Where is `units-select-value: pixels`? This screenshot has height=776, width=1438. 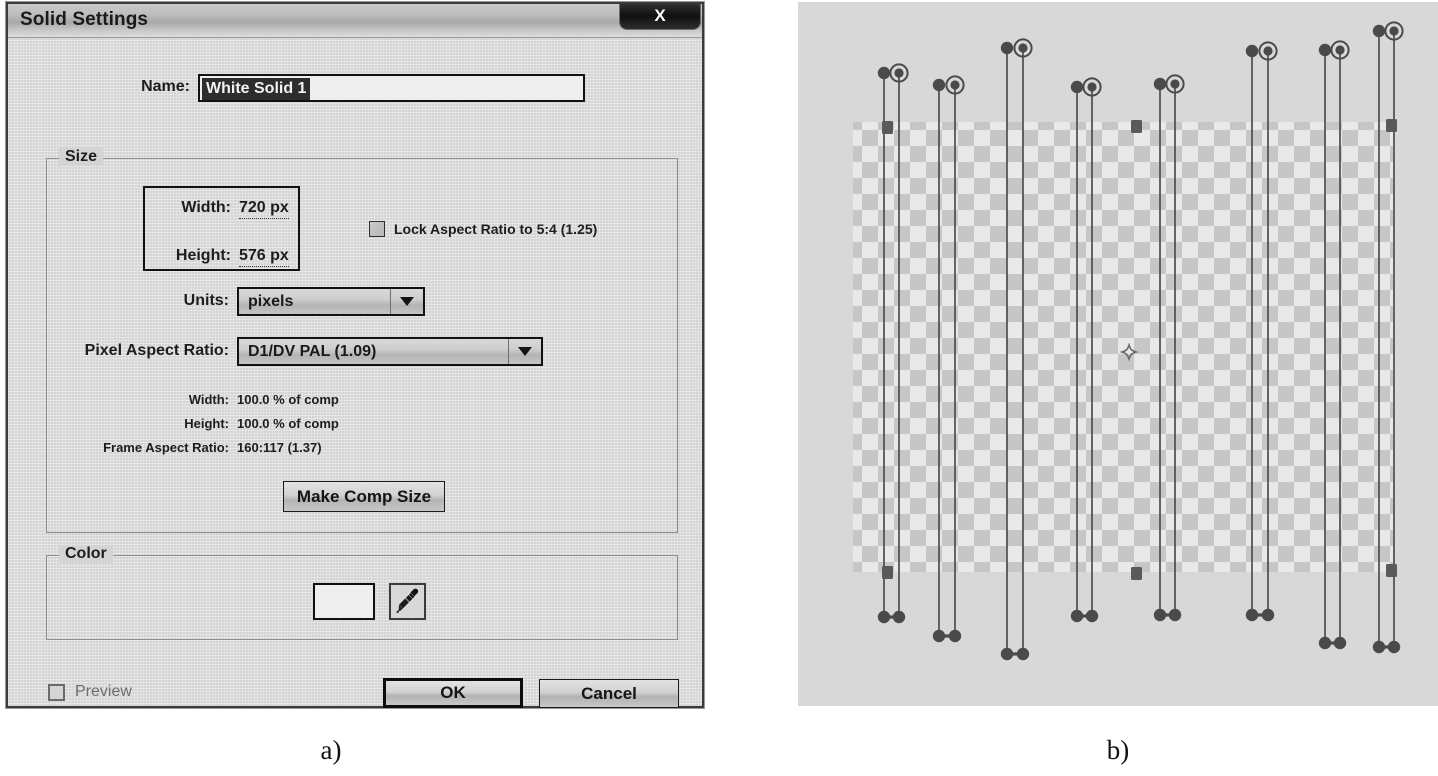
units-select-value: pixels is located at coordinates (271, 301).